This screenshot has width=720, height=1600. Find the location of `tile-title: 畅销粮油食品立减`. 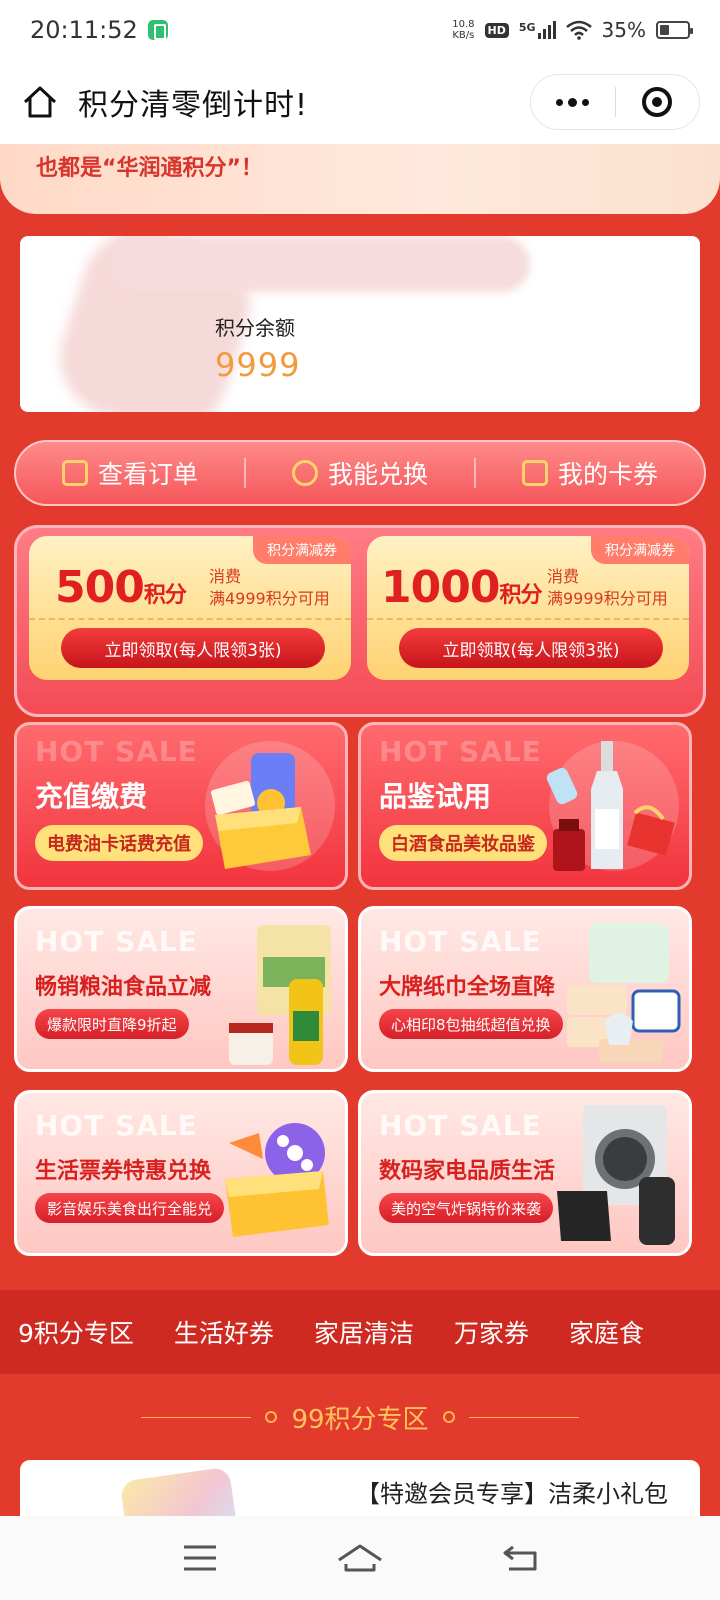

tile-title: 畅销粮油食品立减 is located at coordinates (123, 987).